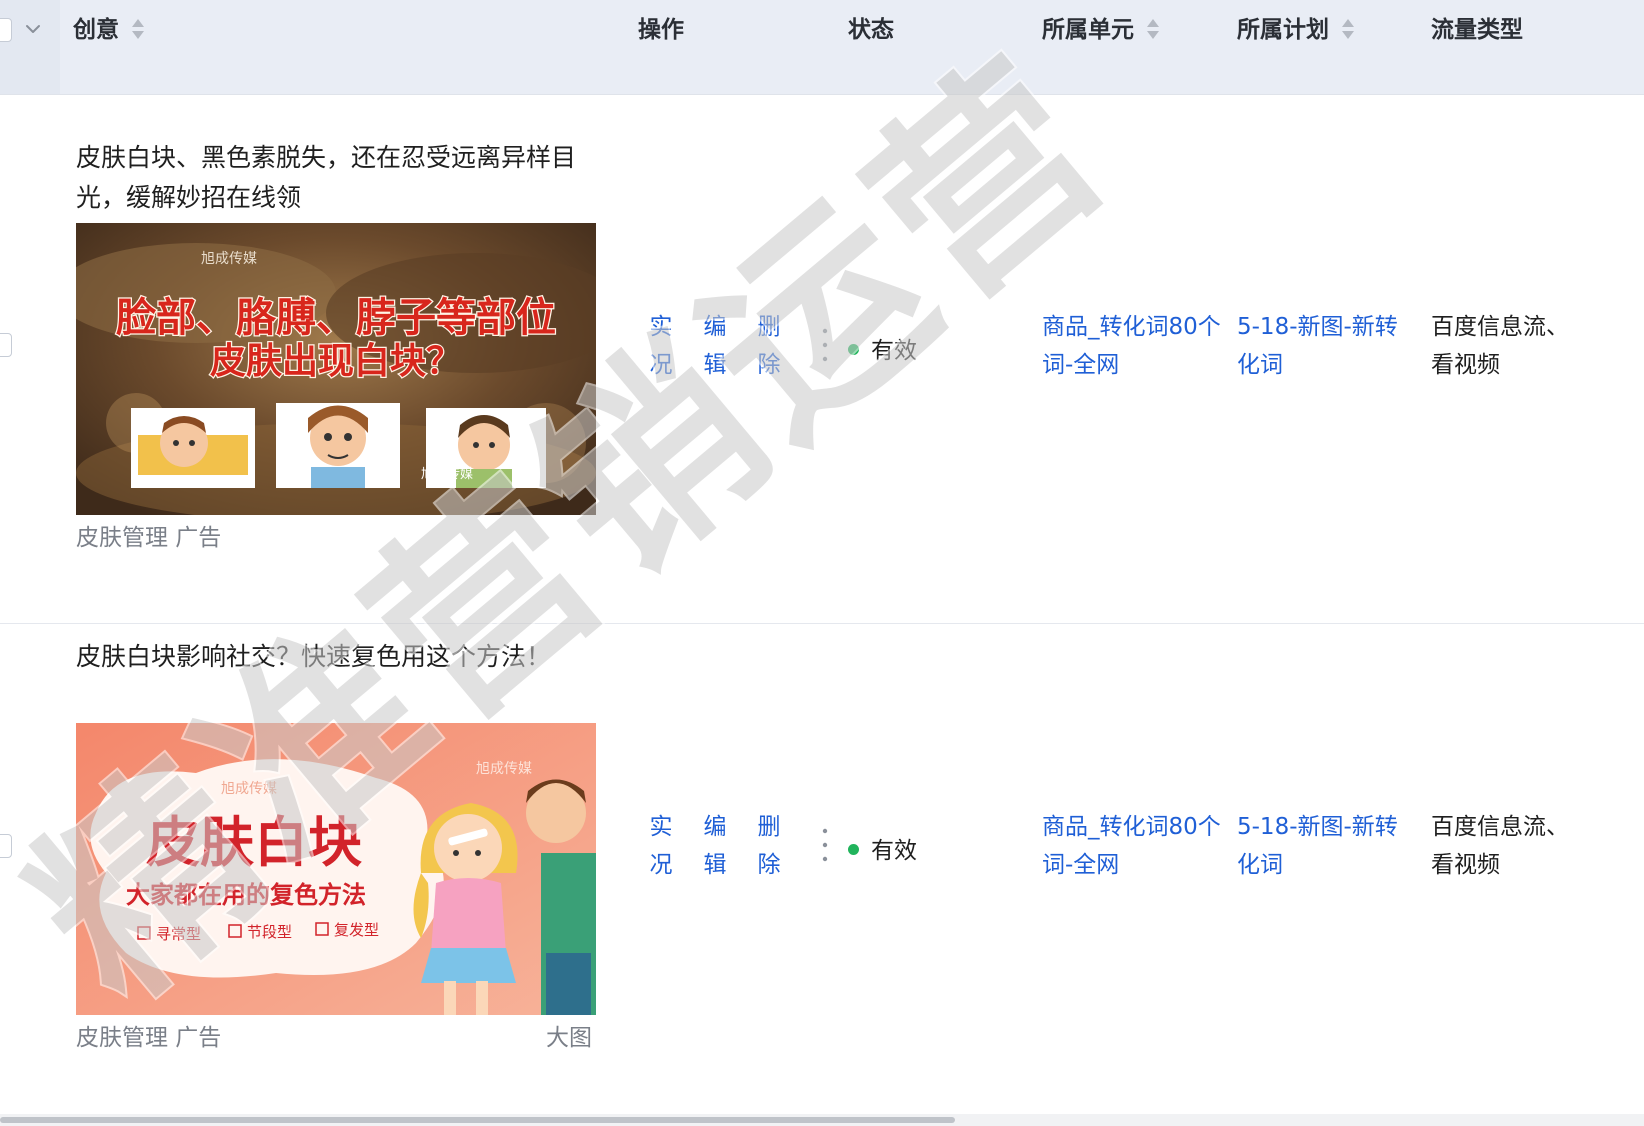 The image size is (1644, 1126). I want to click on horizontal-scrollbar, so click(822, 1120).